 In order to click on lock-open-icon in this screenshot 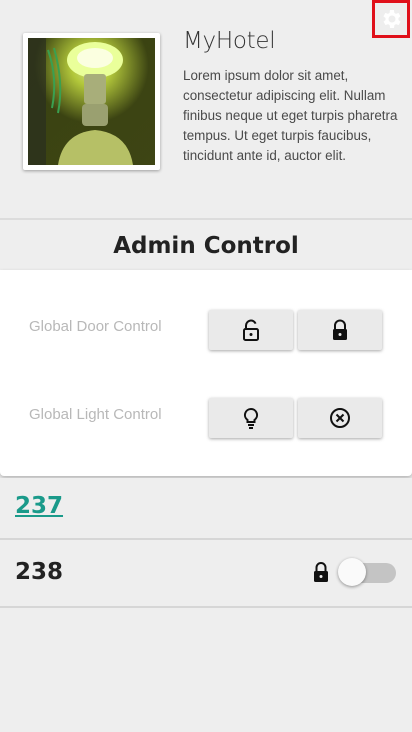, I will do `click(251, 330)`.